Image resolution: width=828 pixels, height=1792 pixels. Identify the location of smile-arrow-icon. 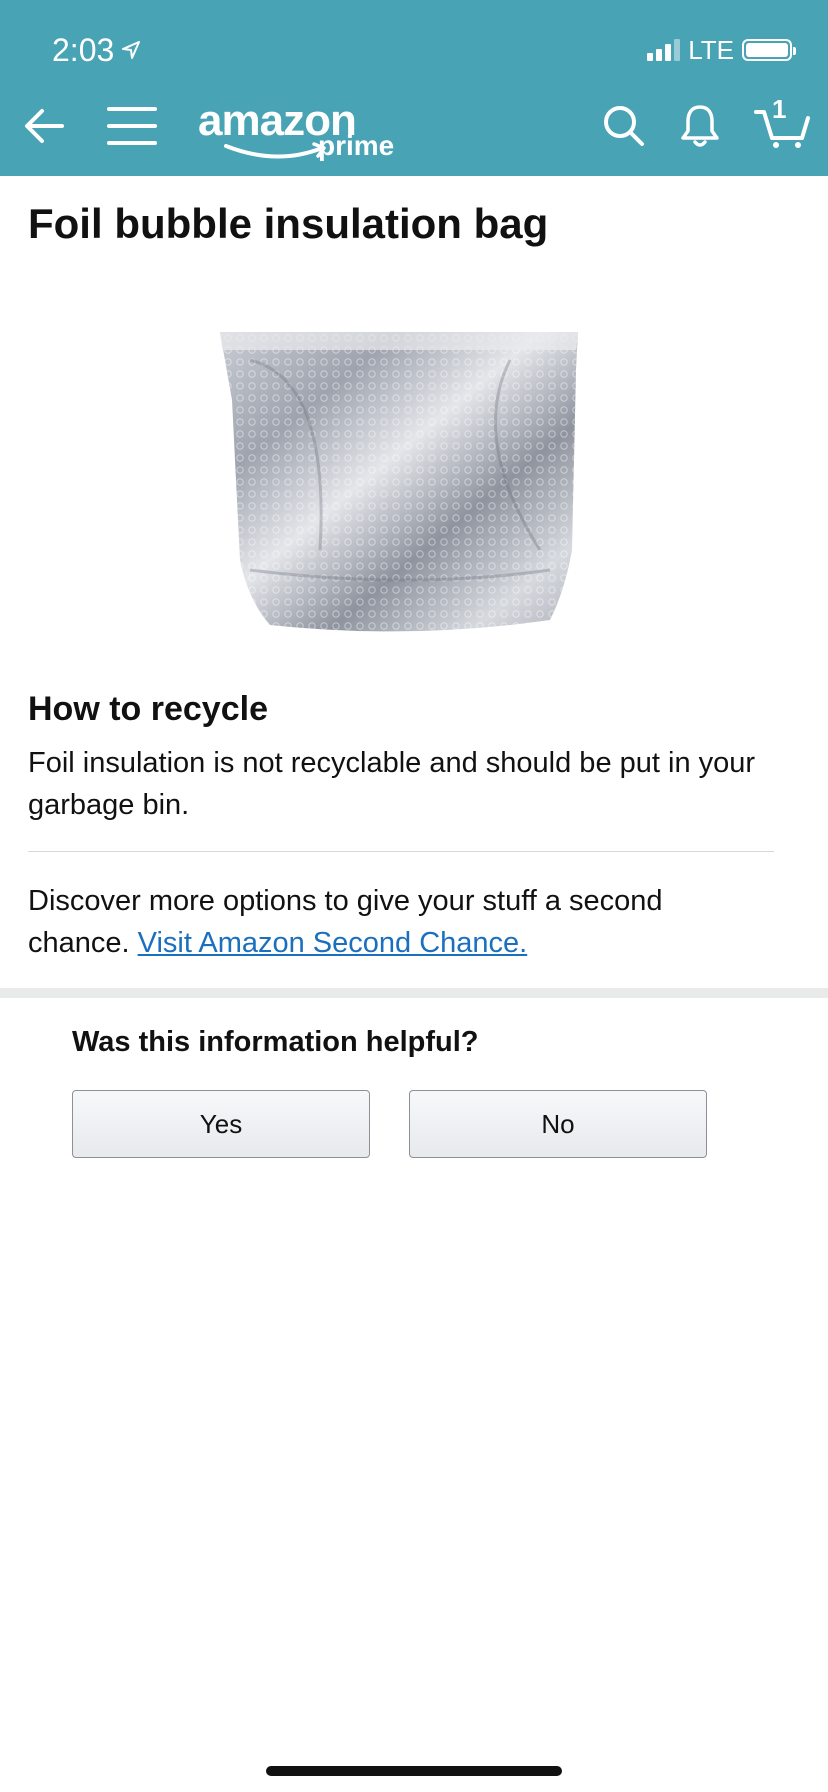
(275, 150).